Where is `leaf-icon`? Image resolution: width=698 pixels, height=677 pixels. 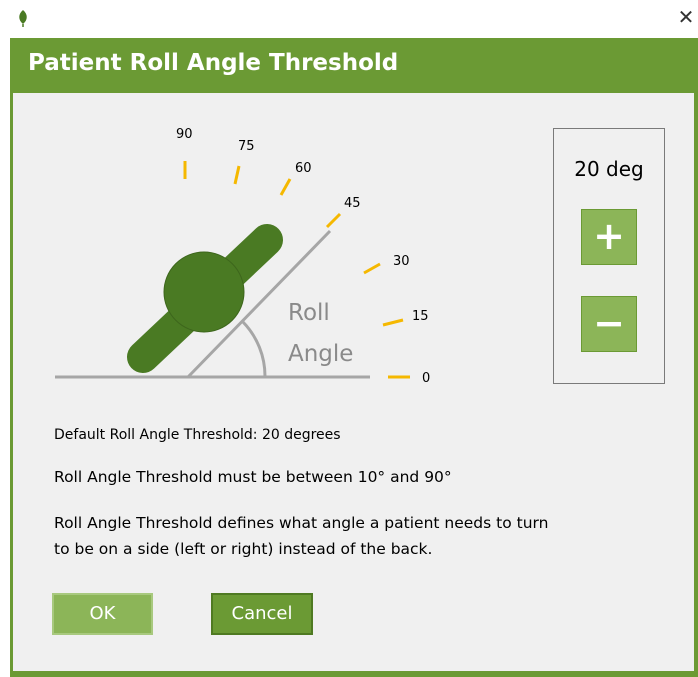
leaf-icon is located at coordinates (23, 18).